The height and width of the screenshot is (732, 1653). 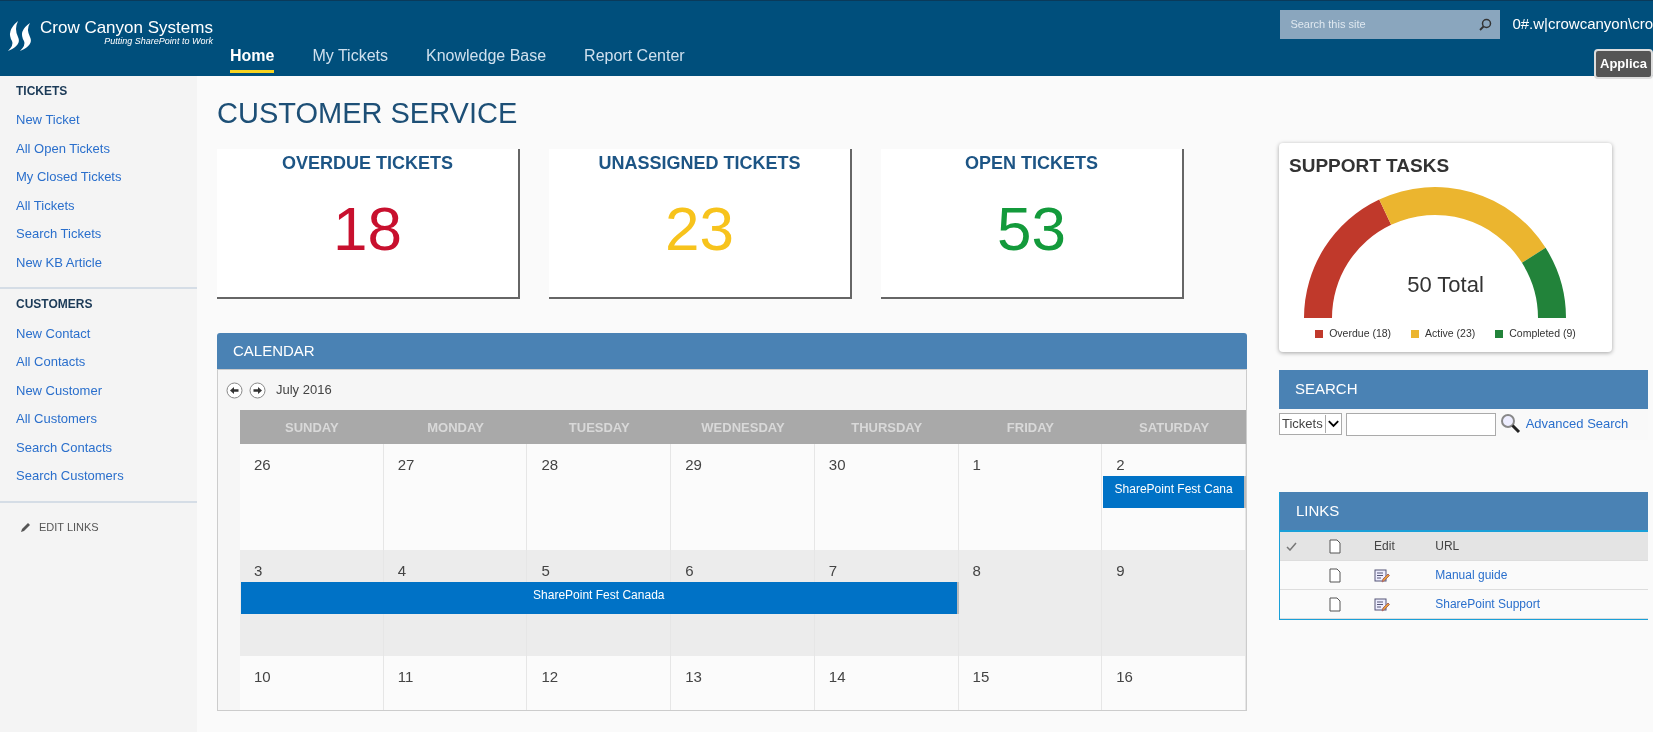 What do you see at coordinates (106, 120) in the screenshot?
I see `sidebar-link: New Ticket` at bounding box center [106, 120].